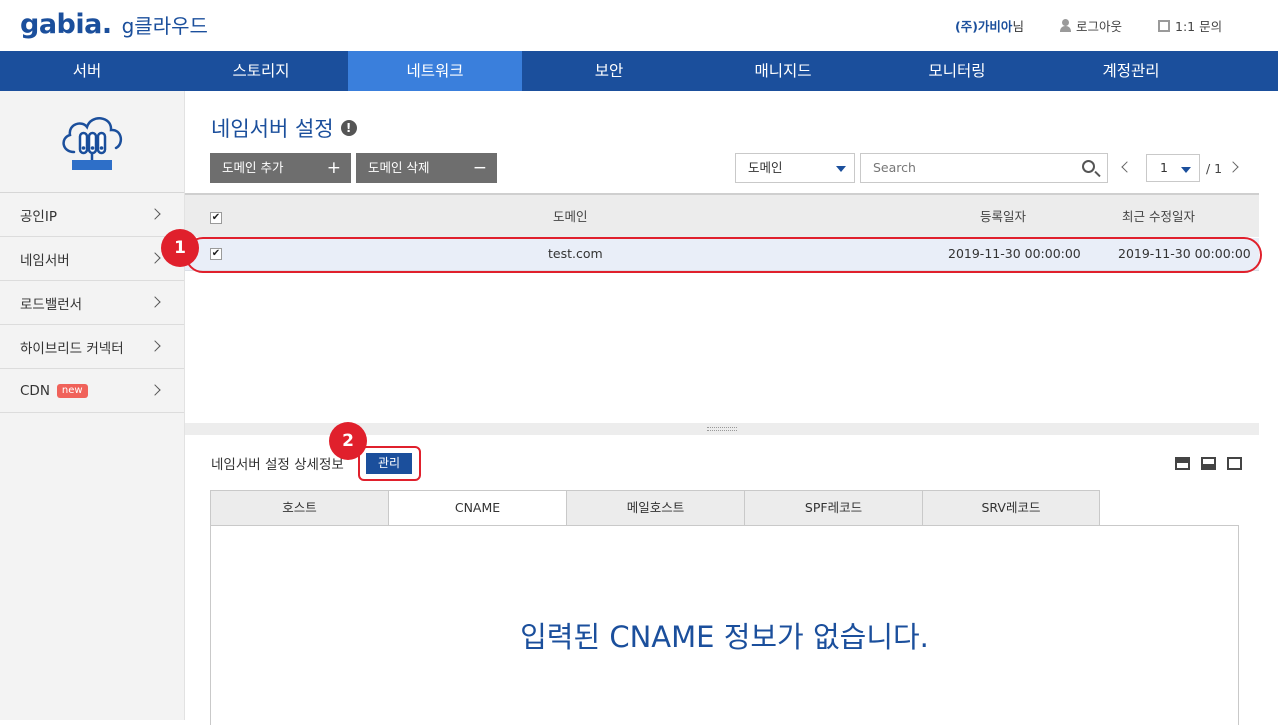 Image resolution: width=1278 pixels, height=725 pixels. What do you see at coordinates (795, 168) in the screenshot?
I see `search-filter-select: 도메인` at bounding box center [795, 168].